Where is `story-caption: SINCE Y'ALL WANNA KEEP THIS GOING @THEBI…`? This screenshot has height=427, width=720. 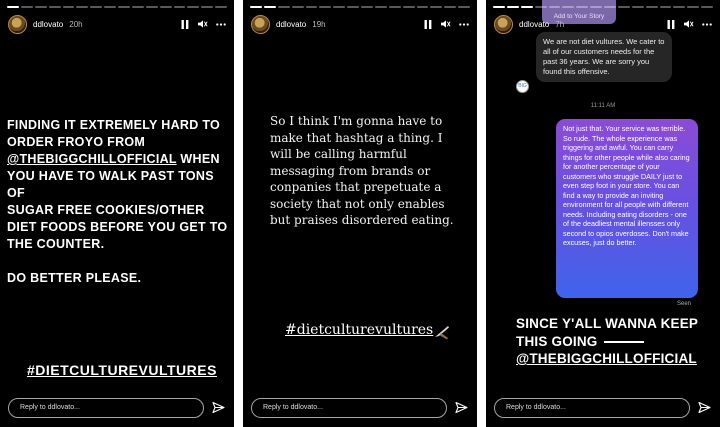 story-caption: SINCE Y'ALL WANNA KEEP THIS GOING @THEBI… is located at coordinates (616, 341).